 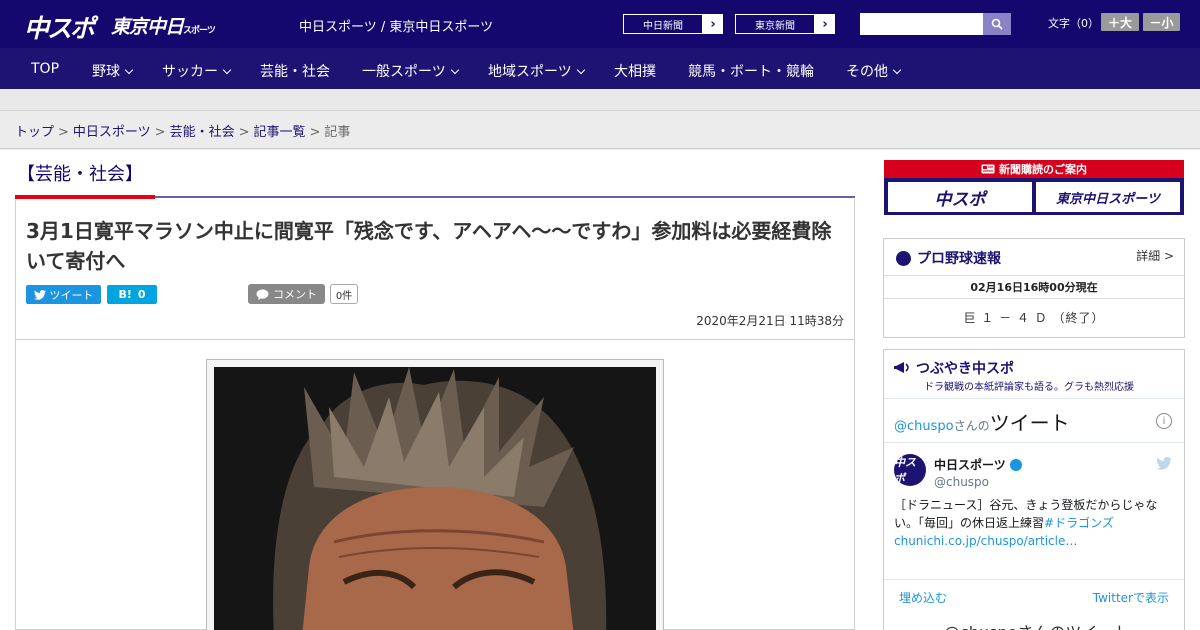 I want to click on twitter-widget-title: つぶやき中スポ, so click(x=954, y=368).